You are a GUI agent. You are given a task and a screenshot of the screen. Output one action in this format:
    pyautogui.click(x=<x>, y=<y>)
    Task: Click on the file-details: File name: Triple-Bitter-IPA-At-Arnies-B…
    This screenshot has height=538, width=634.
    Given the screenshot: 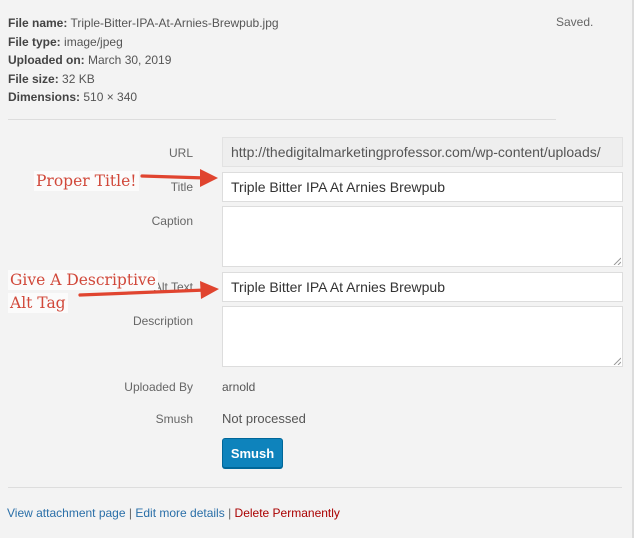 What is the action you would take?
    pyautogui.click(x=143, y=60)
    